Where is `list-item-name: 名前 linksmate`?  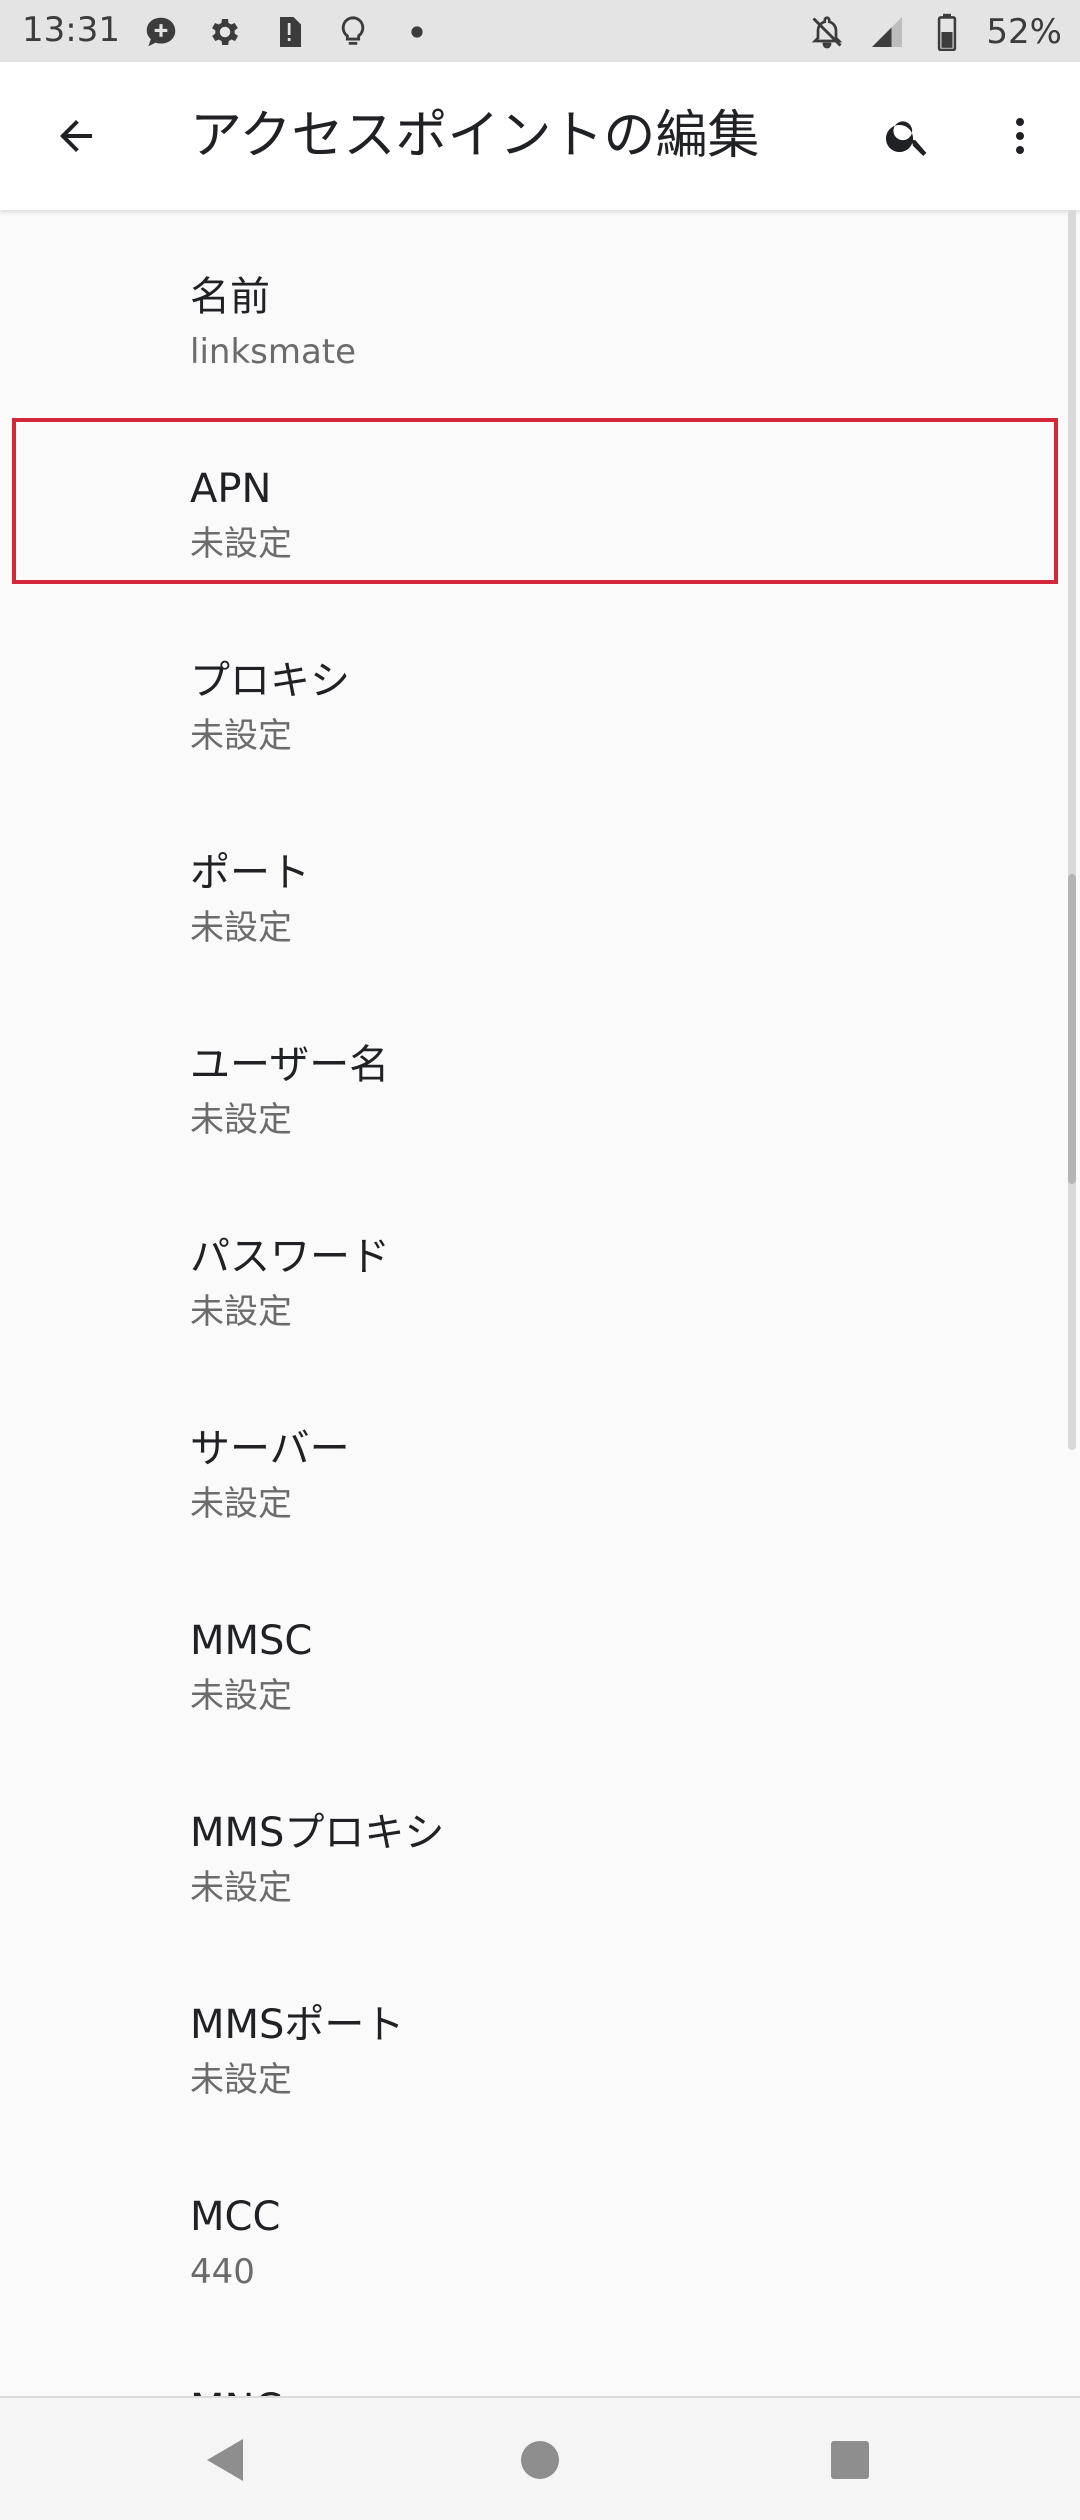 list-item-name: 名前 linksmate is located at coordinates (533, 322).